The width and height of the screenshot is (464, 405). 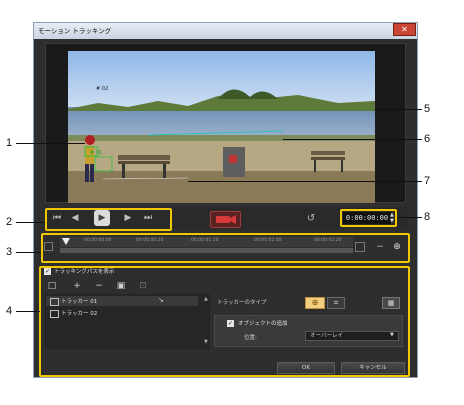 I want to click on callout-number: 3, so click(x=9, y=252).